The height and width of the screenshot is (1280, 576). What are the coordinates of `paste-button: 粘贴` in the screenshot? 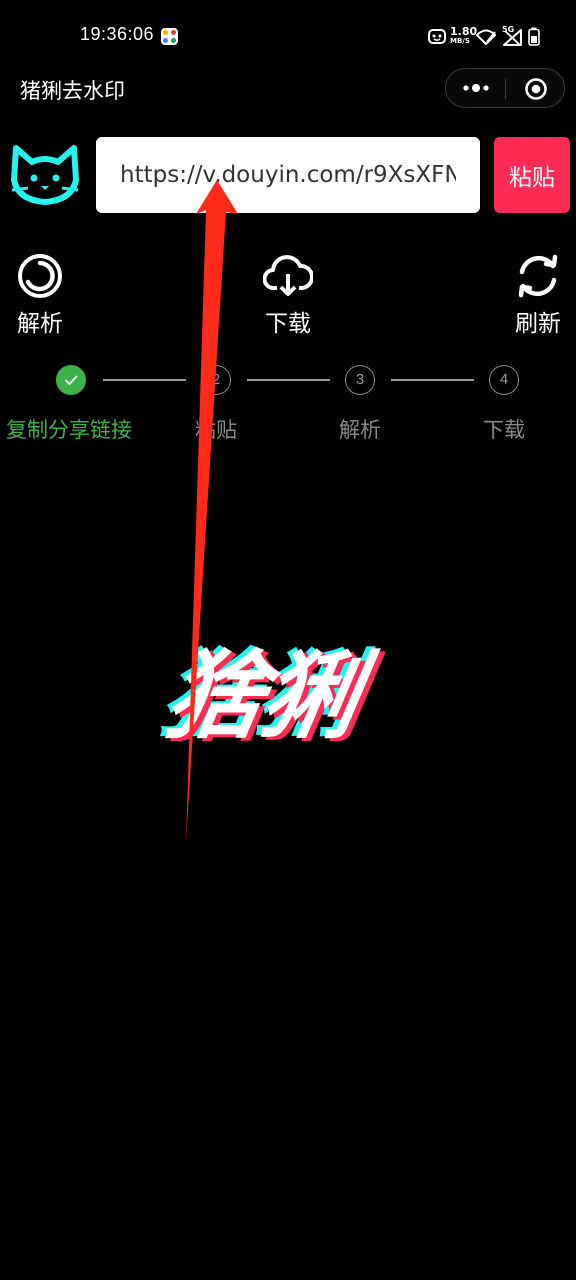 It's located at (532, 175).